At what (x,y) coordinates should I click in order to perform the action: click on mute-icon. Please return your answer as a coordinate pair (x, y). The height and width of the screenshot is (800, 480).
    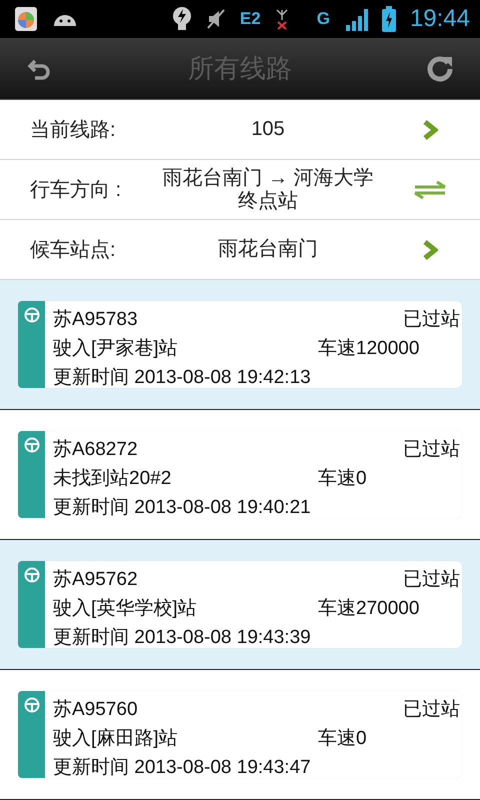
    Looking at the image, I should click on (216, 19).